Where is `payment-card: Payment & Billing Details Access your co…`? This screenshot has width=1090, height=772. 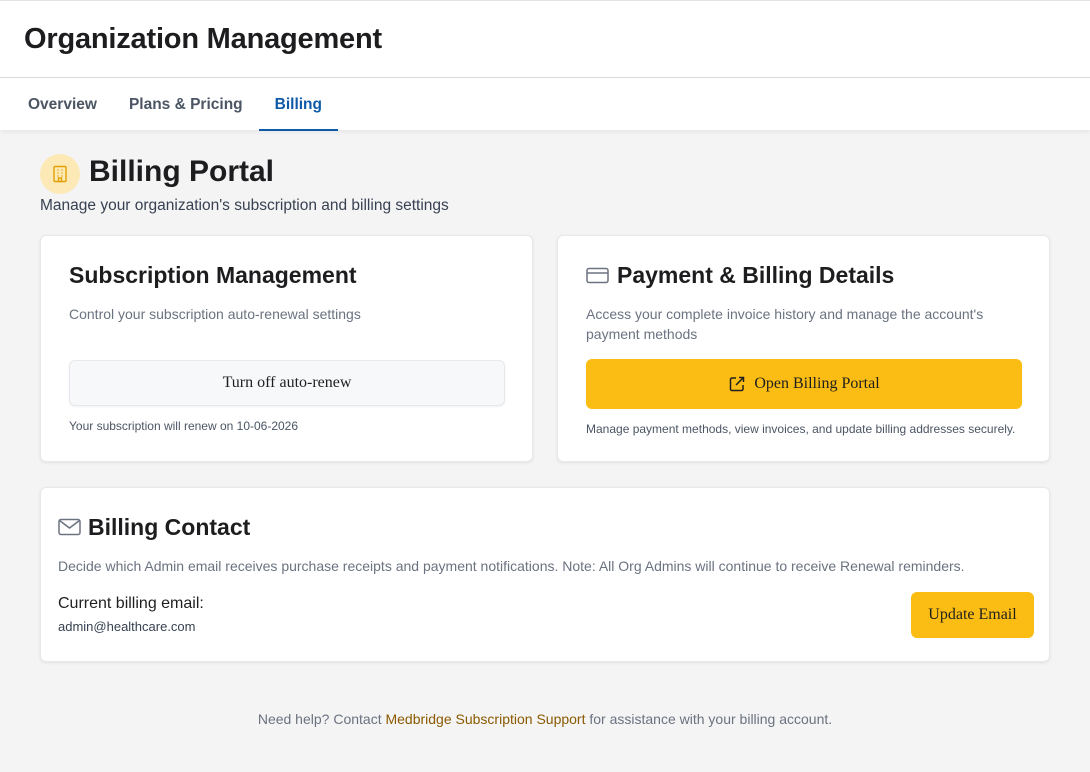
payment-card: Payment & Billing Details Access your co… is located at coordinates (803, 348).